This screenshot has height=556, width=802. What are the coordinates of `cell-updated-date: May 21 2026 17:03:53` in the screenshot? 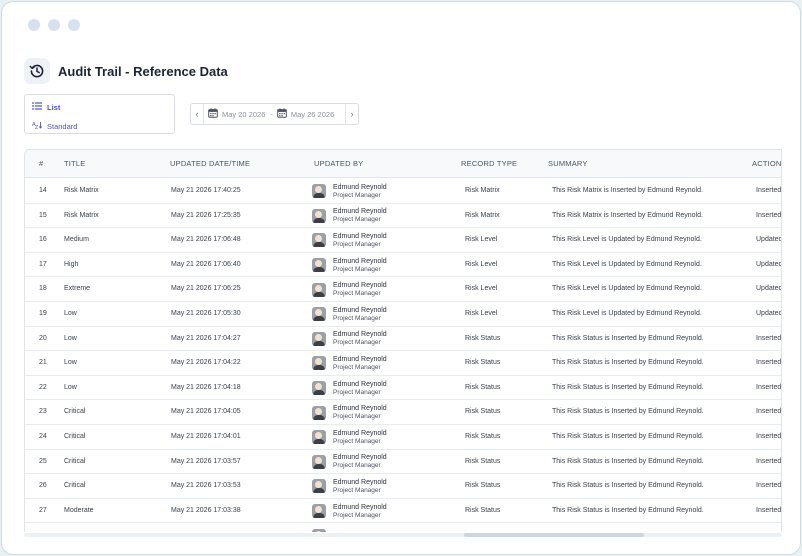 It's located at (206, 486).